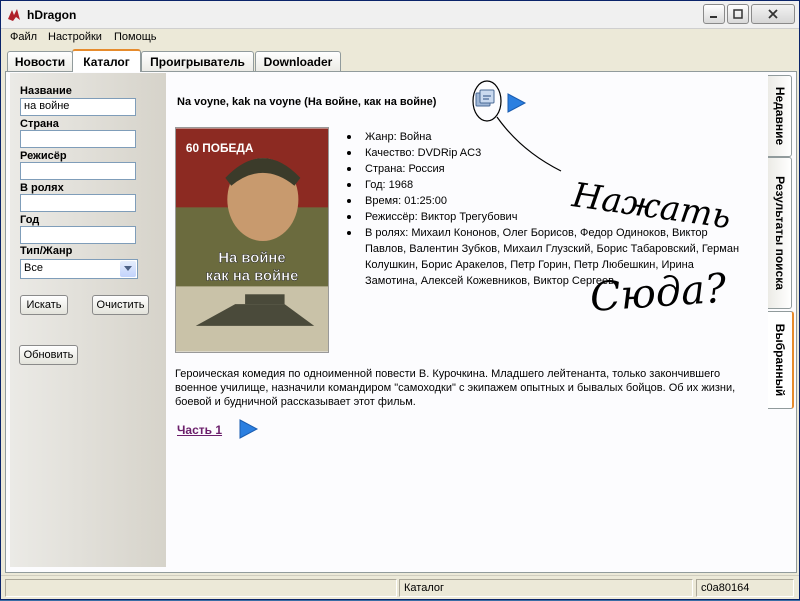  I want to click on status-section: Каталог, so click(546, 588).